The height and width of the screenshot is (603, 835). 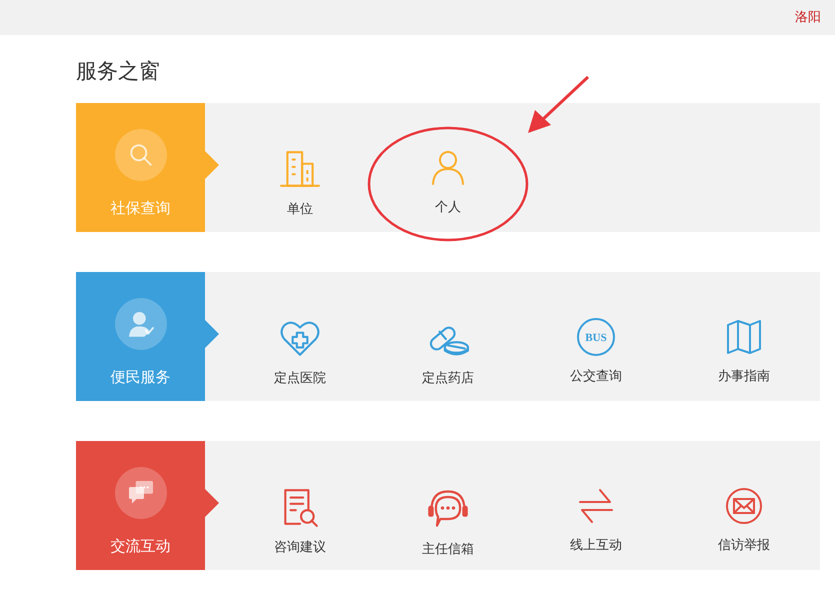 I want to click on icon-text: BUS, so click(x=596, y=338).